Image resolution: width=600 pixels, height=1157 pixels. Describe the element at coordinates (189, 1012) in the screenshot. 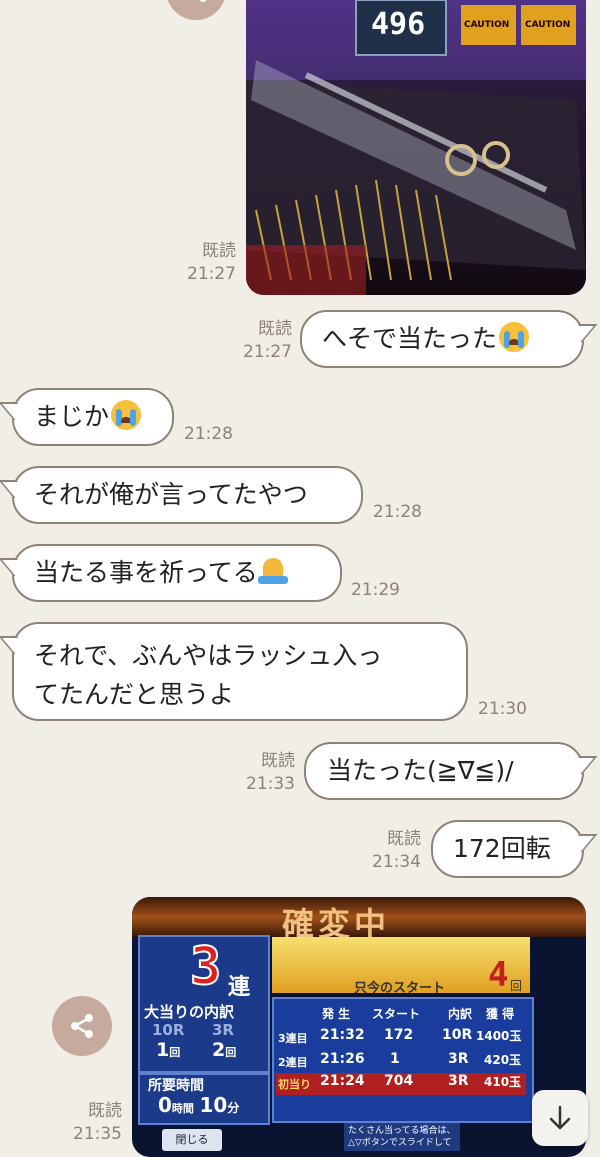

I see `breakdown-title: 大当りの内訳` at that location.